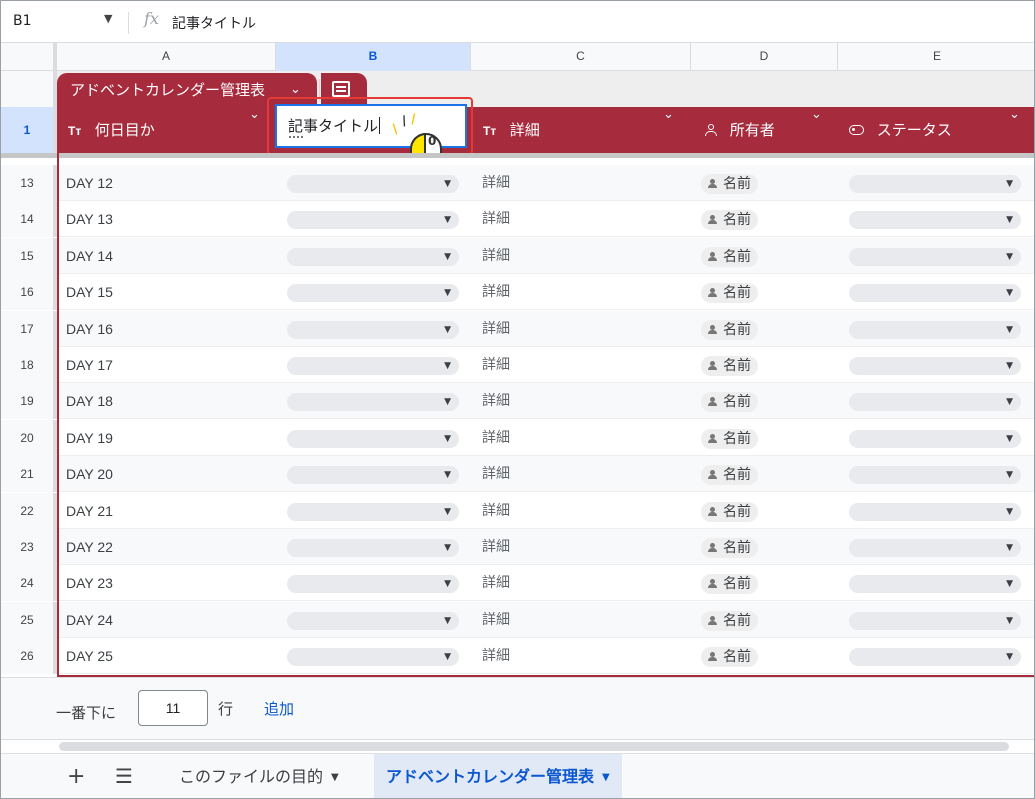 The image size is (1035, 799). Describe the element at coordinates (89, 329) in the screenshot. I see `day-cell: DAY 16` at that location.